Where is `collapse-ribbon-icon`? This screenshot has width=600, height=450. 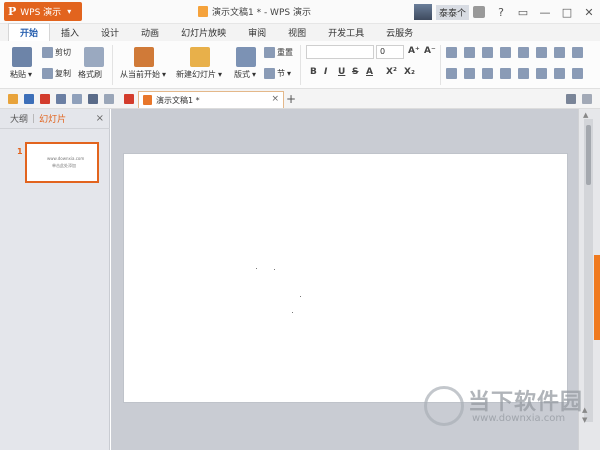
collapse-ribbon-icon is located at coordinates (587, 99).